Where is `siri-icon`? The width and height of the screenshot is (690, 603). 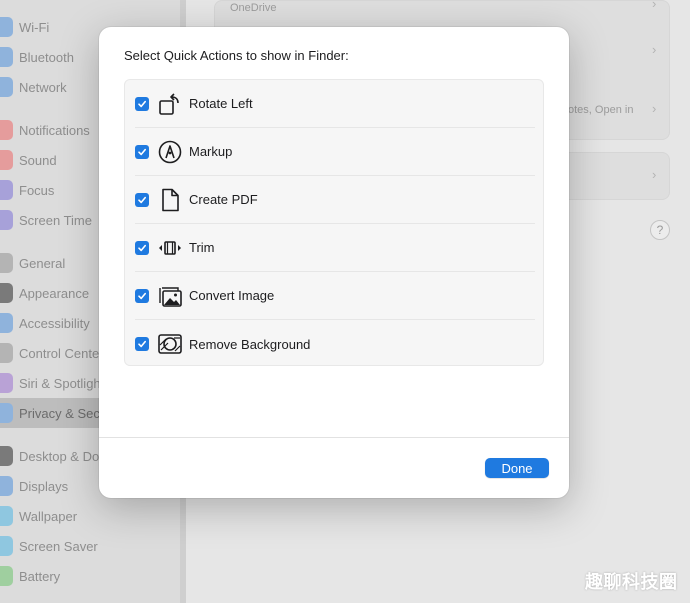 siri-icon is located at coordinates (6, 383).